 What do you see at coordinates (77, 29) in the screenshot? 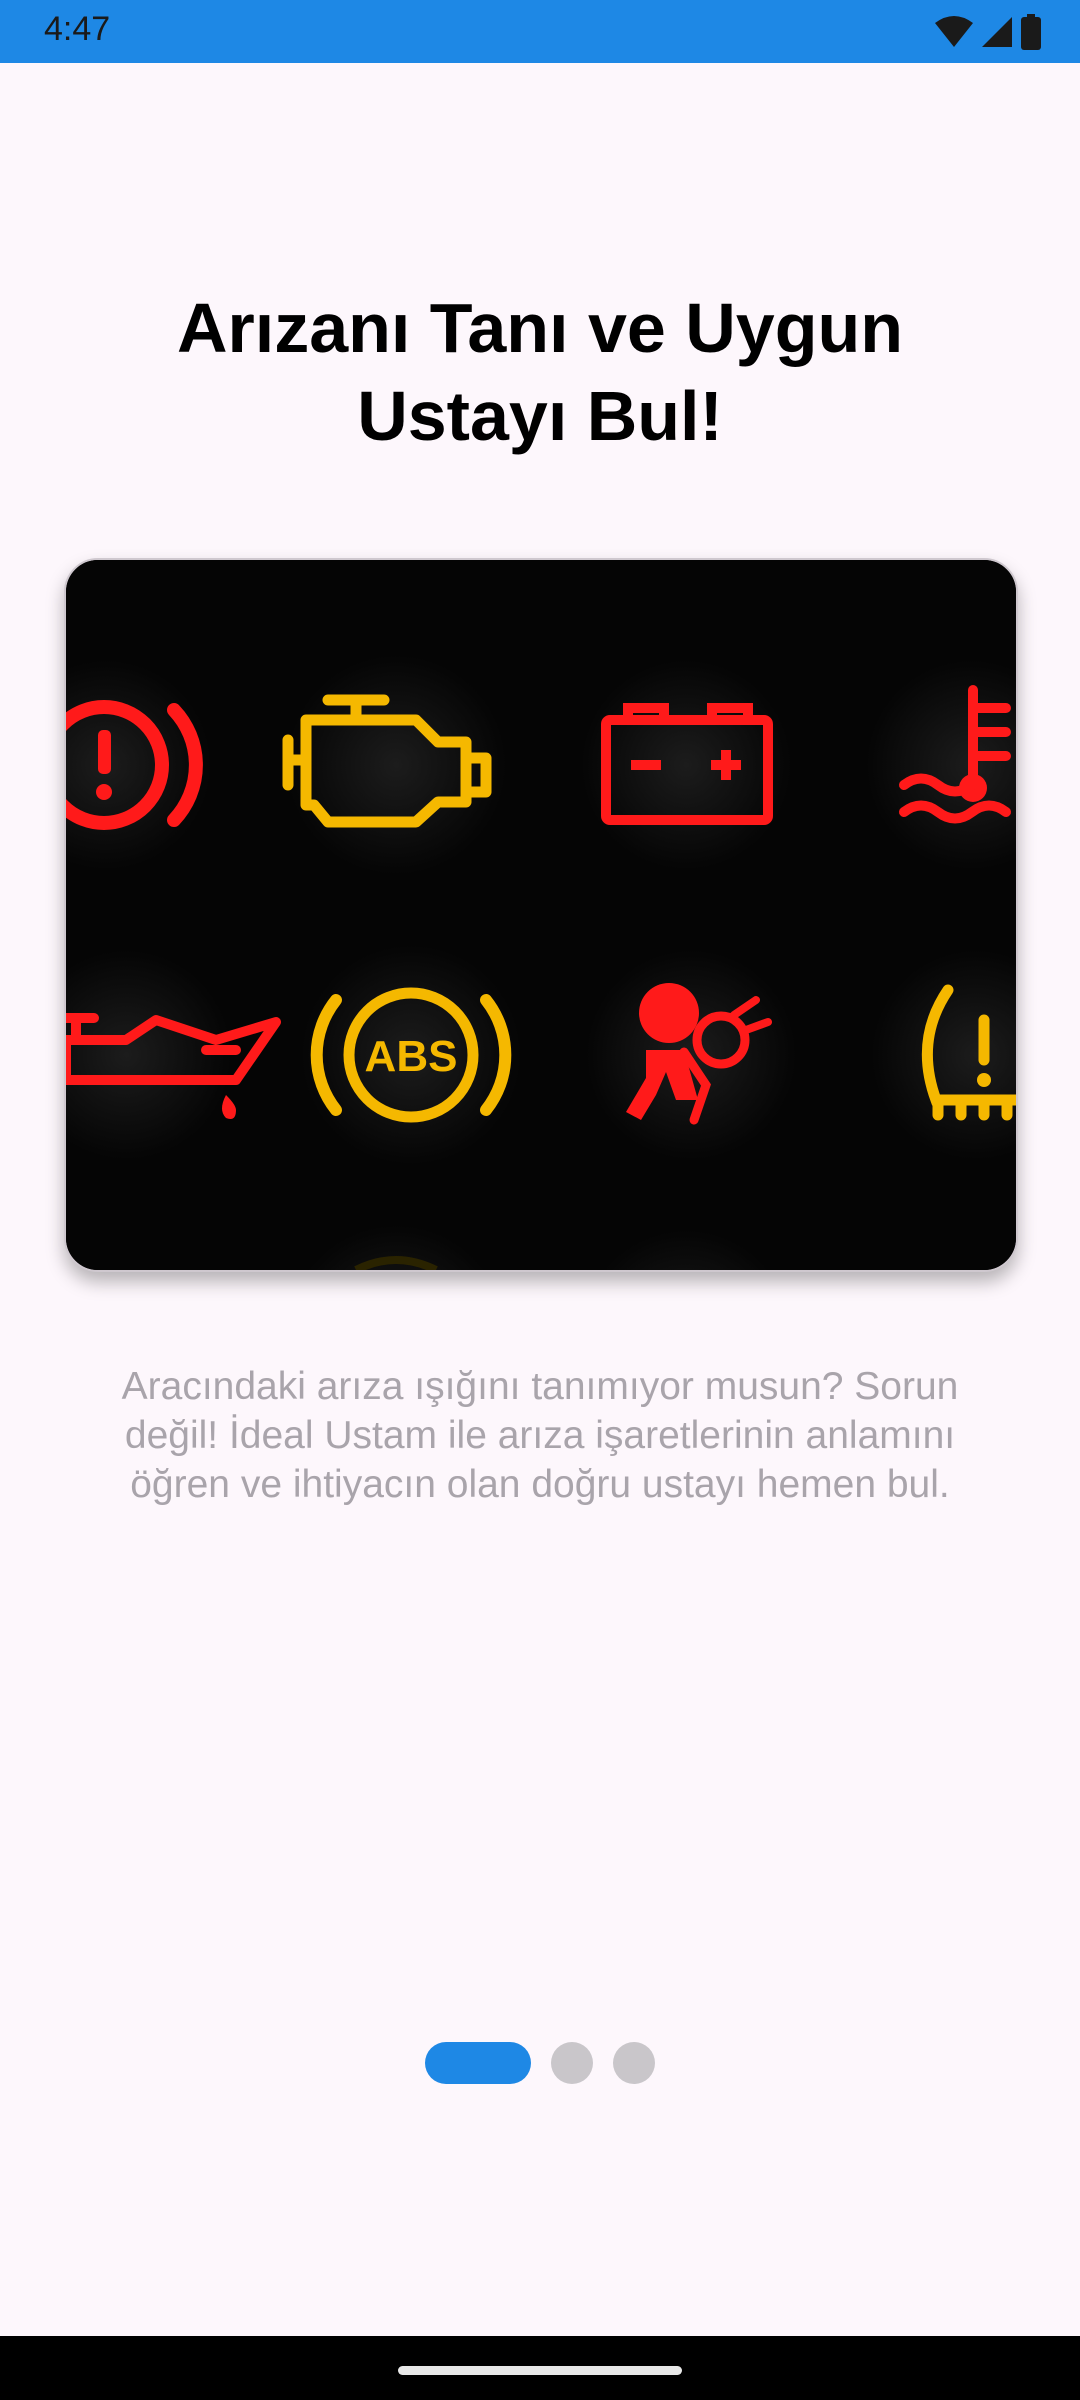
I see `status-time: 4:47` at bounding box center [77, 29].